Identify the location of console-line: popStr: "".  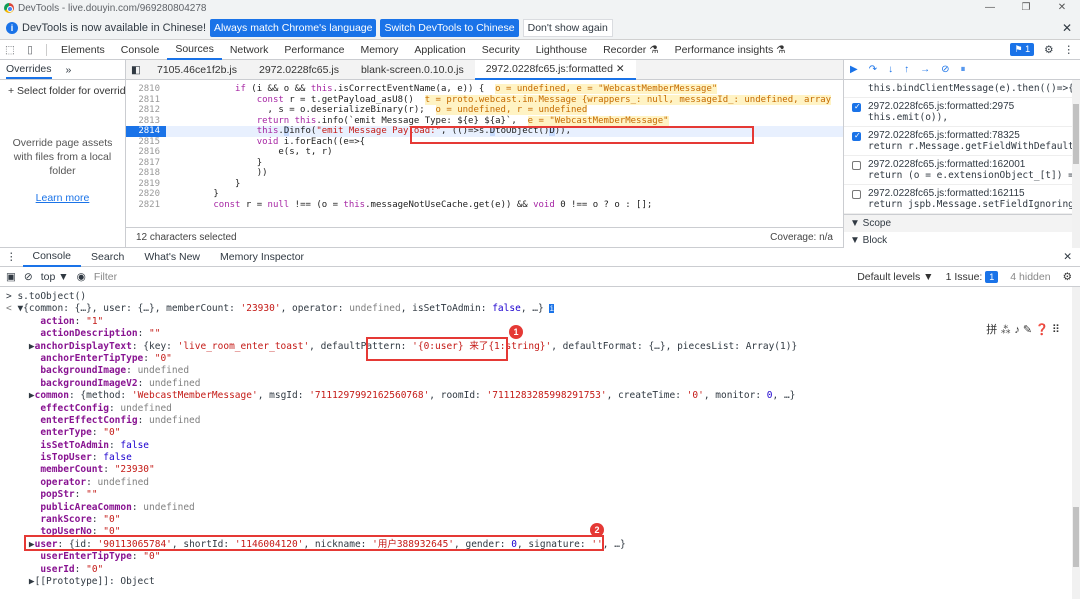
(543, 495).